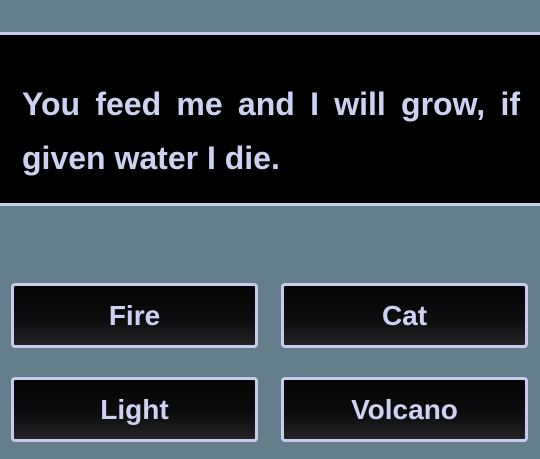 This screenshot has height=459, width=540. I want to click on answer-button-light: Light, so click(134, 409).